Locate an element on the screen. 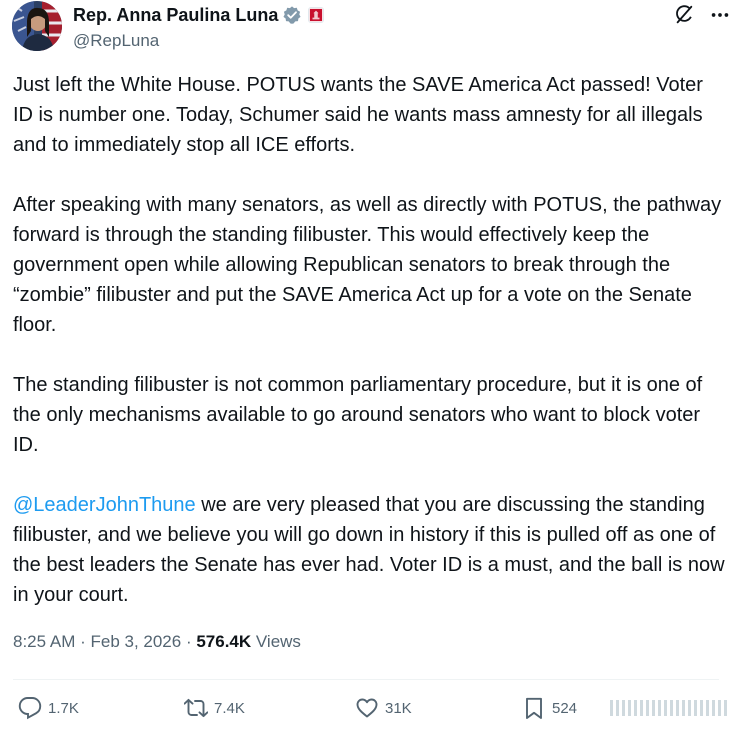 This screenshot has height=730, width=743. action-bar: 1.7K 7.4K 31K 524 is located at coordinates (372, 710).